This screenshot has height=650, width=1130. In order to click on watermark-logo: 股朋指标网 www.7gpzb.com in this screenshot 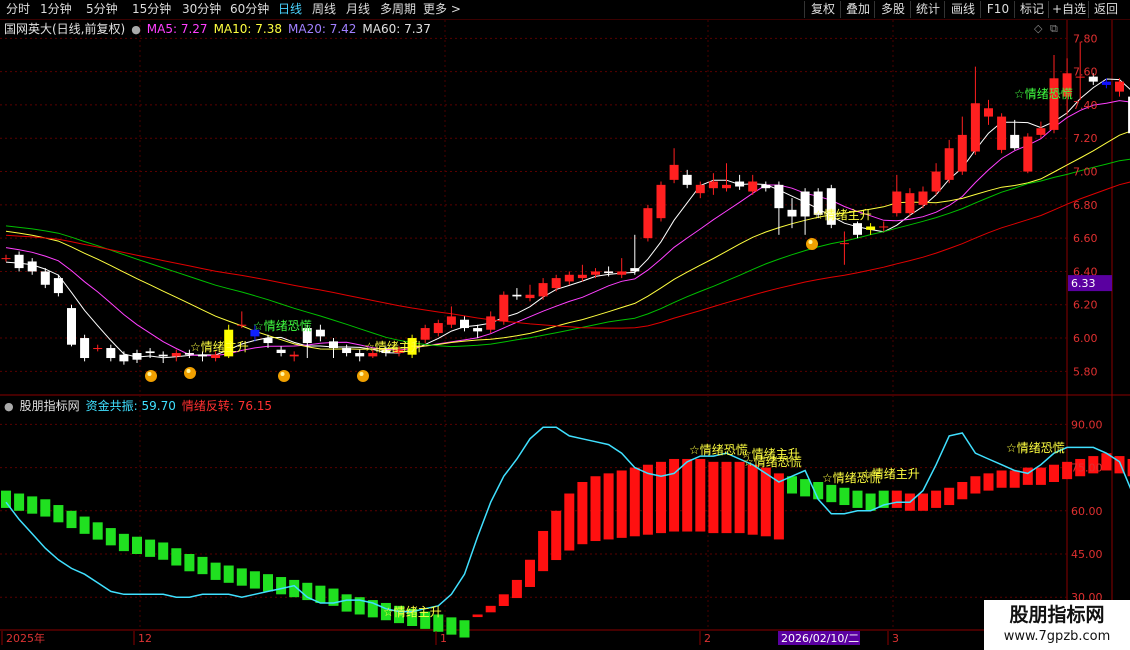, I will do `click(1057, 625)`.